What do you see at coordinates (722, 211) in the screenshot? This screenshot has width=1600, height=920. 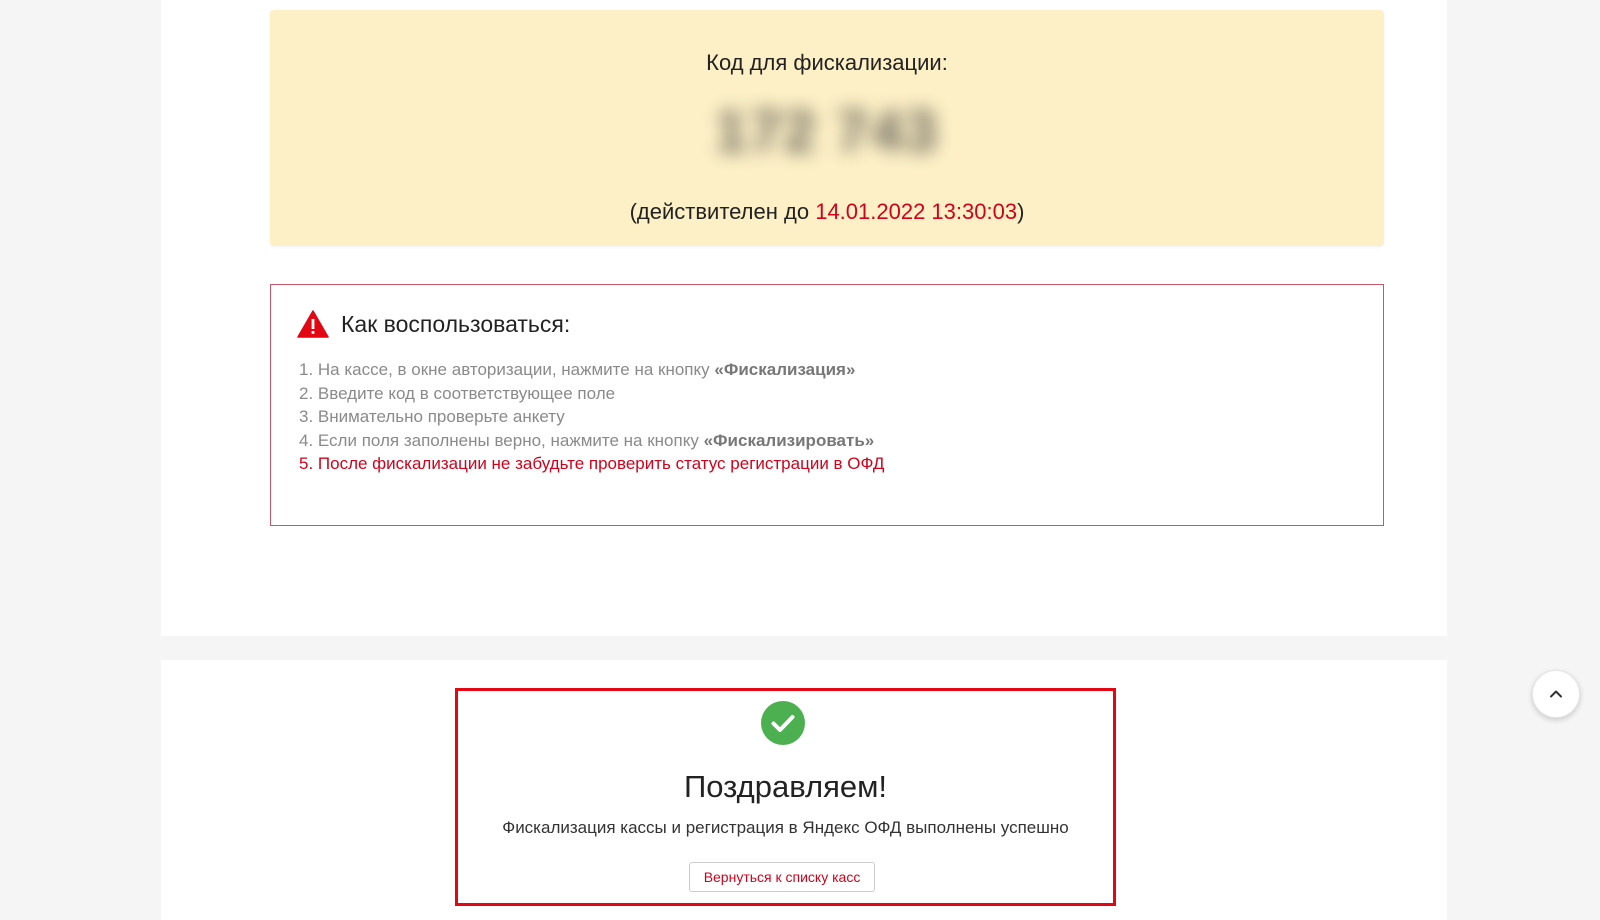 I see `validity-prefix: (действителен до` at bounding box center [722, 211].